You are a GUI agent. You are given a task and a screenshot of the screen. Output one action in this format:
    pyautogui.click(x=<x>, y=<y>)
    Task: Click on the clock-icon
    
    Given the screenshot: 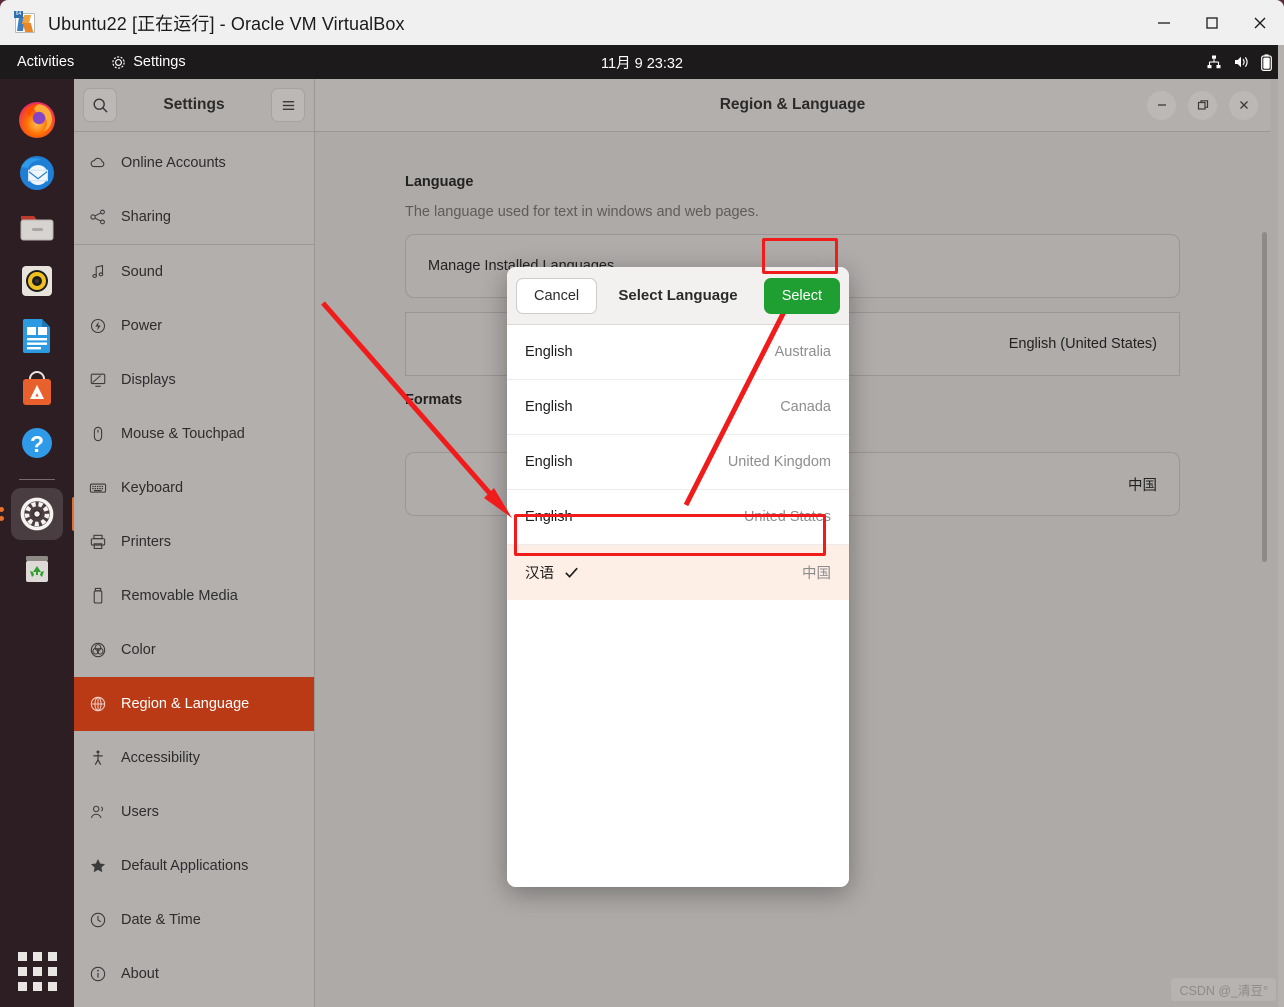 What is the action you would take?
    pyautogui.click(x=98, y=920)
    